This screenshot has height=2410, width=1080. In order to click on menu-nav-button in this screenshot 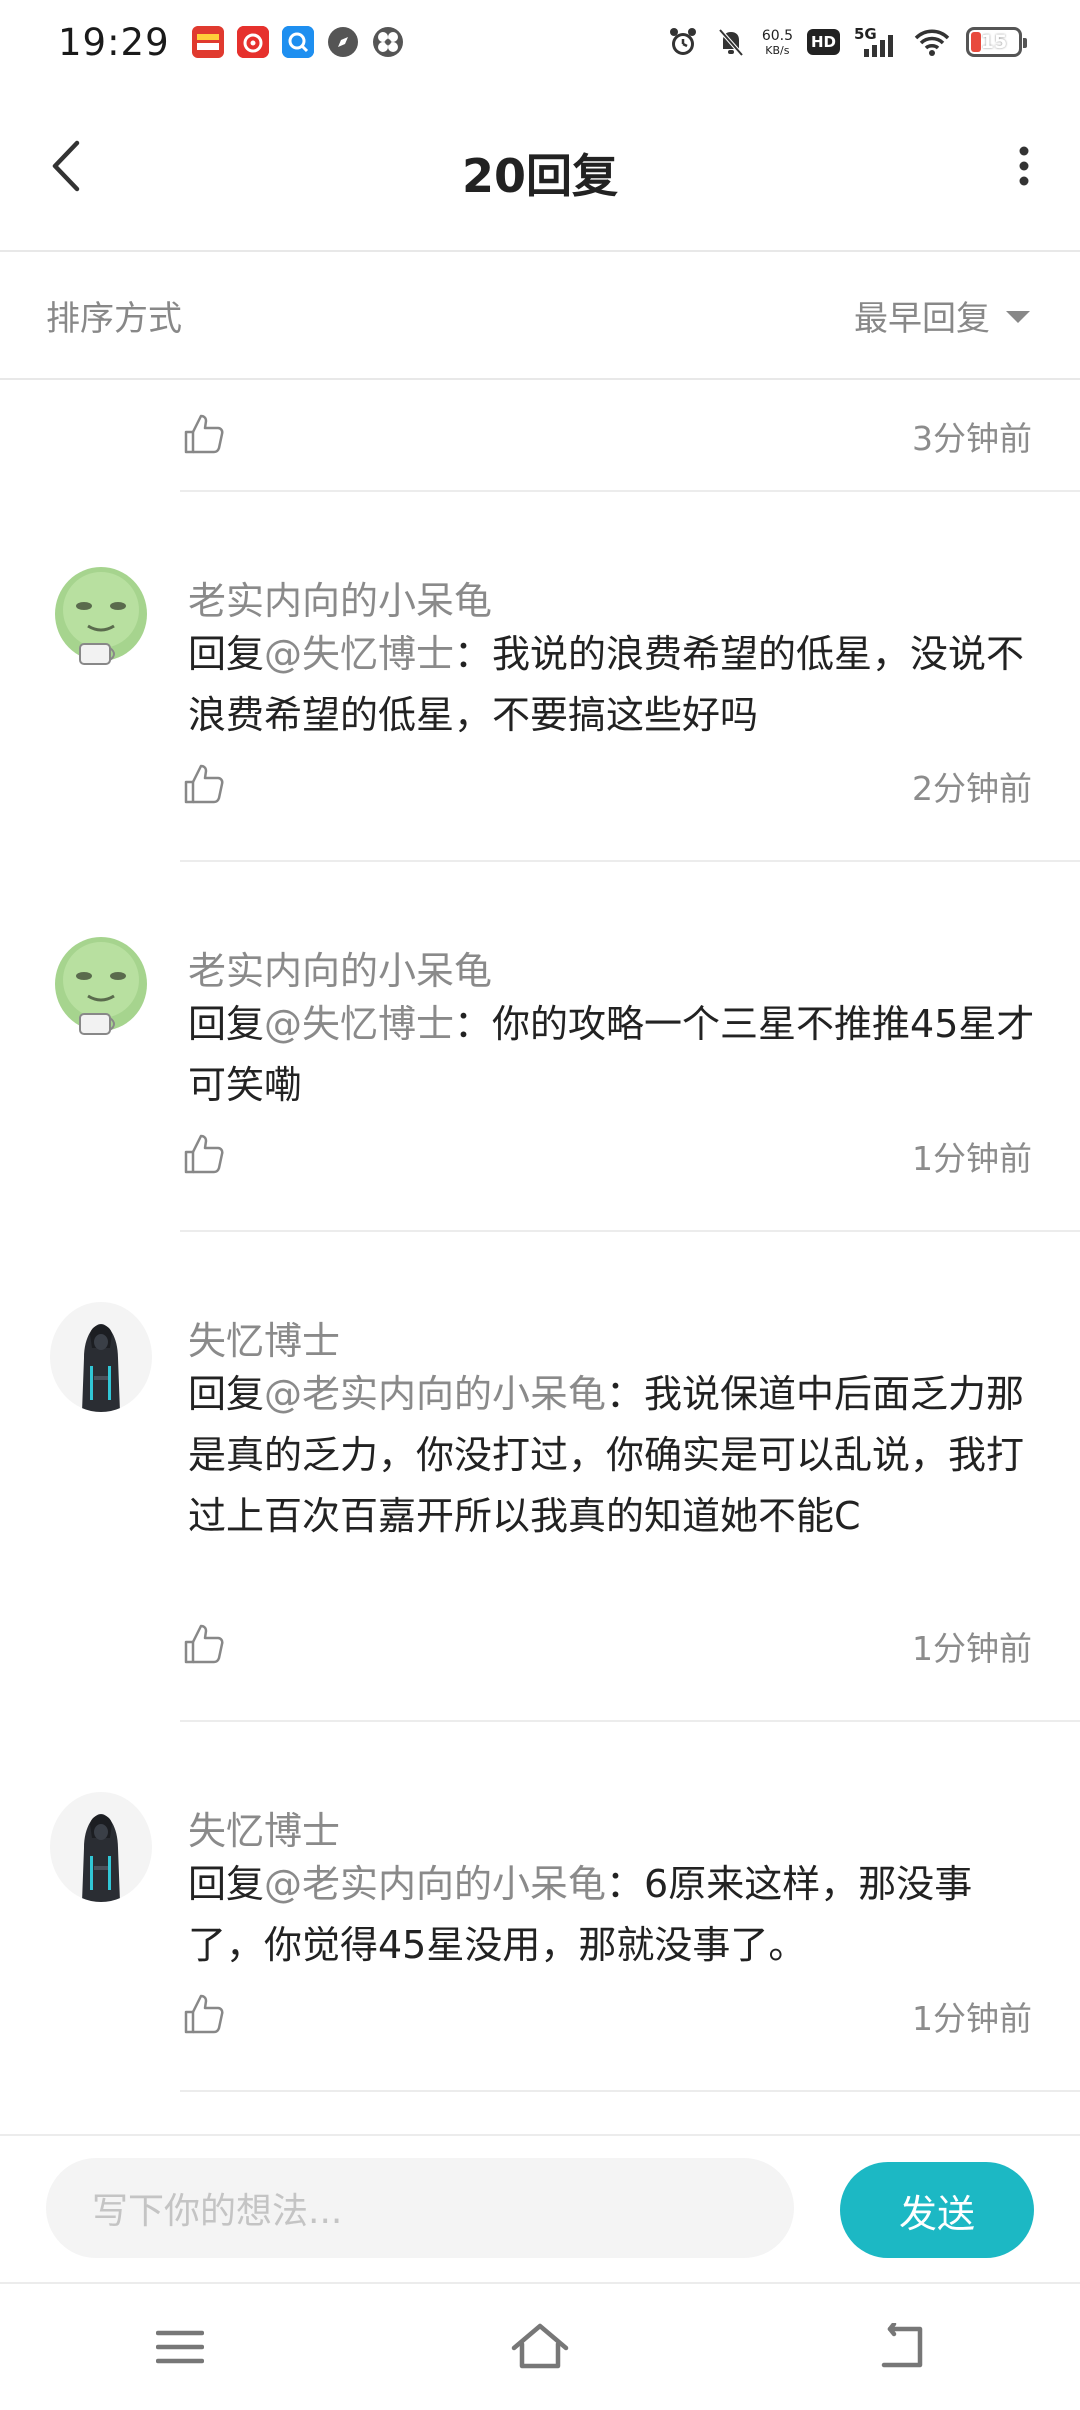, I will do `click(180, 2347)`.